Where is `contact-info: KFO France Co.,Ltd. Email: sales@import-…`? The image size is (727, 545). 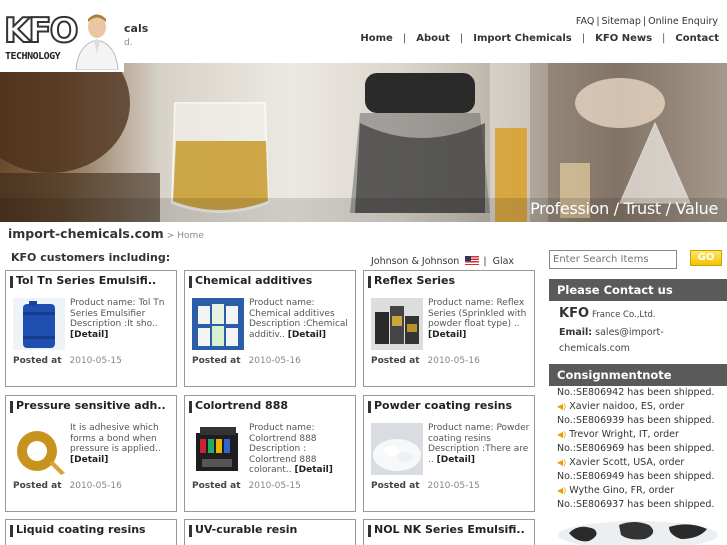 contact-info: KFO France Co.,Ltd. Email: sales@import-… is located at coordinates (641, 331).